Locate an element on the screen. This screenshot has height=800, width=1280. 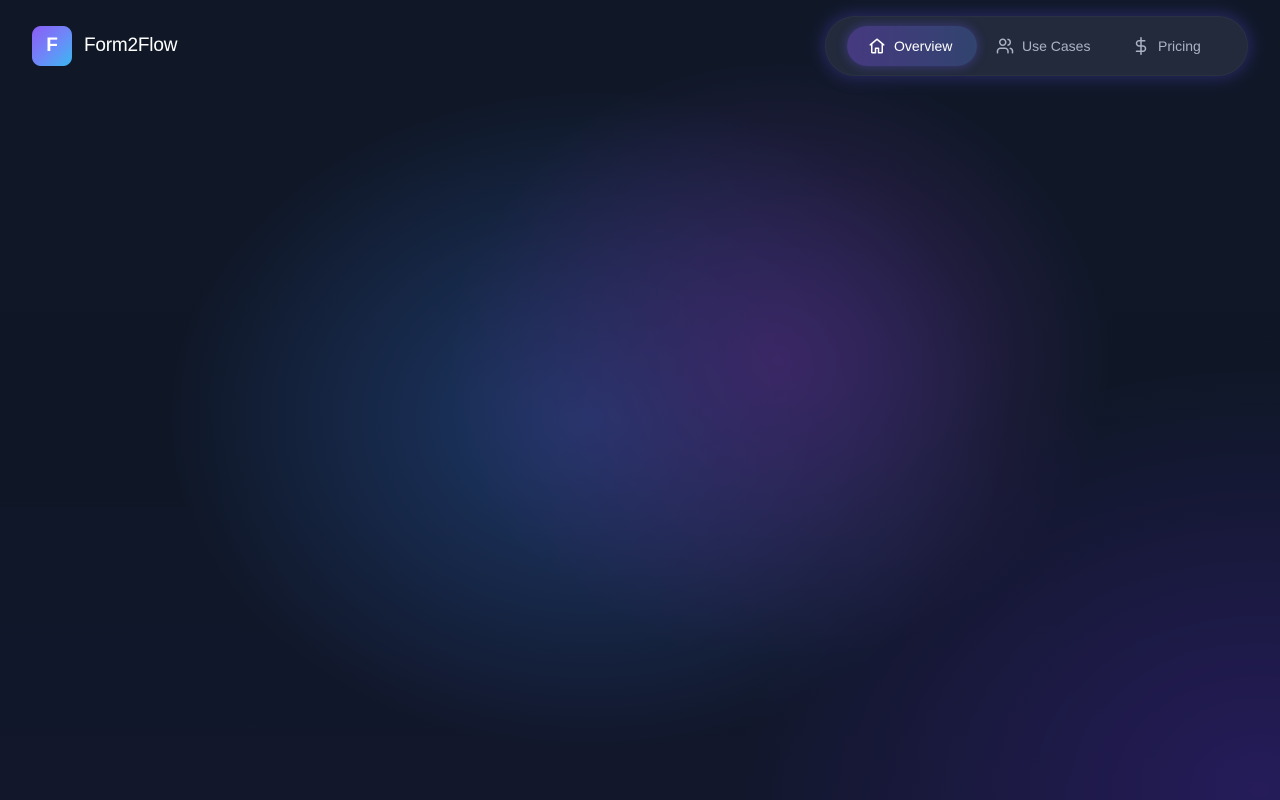
brand-home-link: F Form2Flow is located at coordinates (104, 46).